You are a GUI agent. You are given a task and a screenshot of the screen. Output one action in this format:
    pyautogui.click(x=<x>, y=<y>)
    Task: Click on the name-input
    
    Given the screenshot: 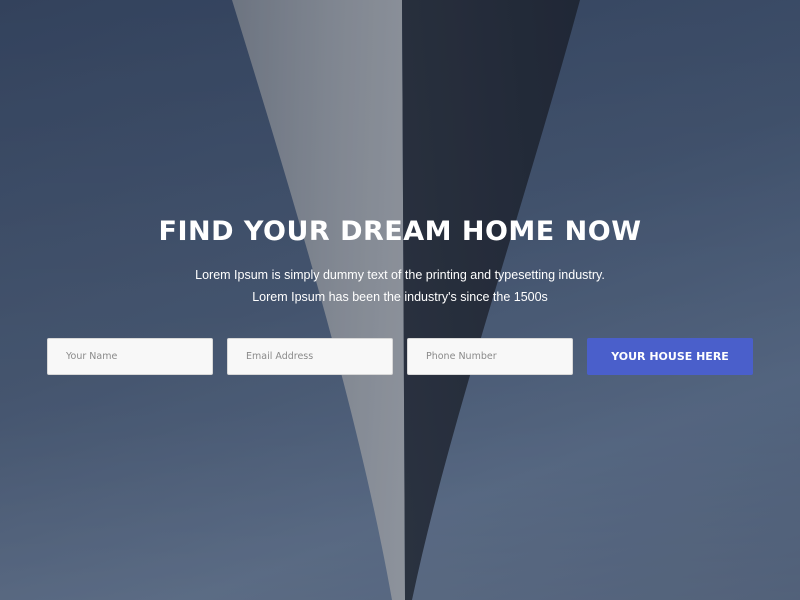 What is the action you would take?
    pyautogui.click(x=130, y=356)
    